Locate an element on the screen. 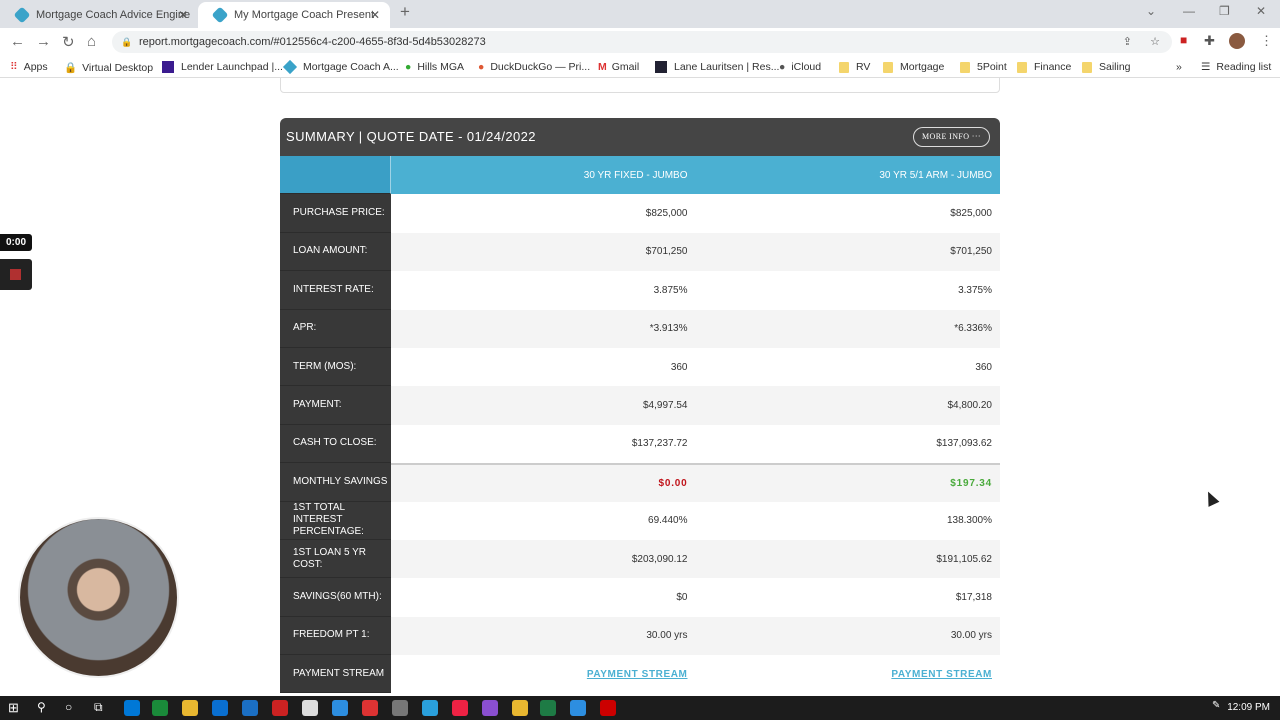 Image resolution: width=1280 pixels, height=720 pixels. bookmark-folder: Sailing is located at coordinates (1106, 67).